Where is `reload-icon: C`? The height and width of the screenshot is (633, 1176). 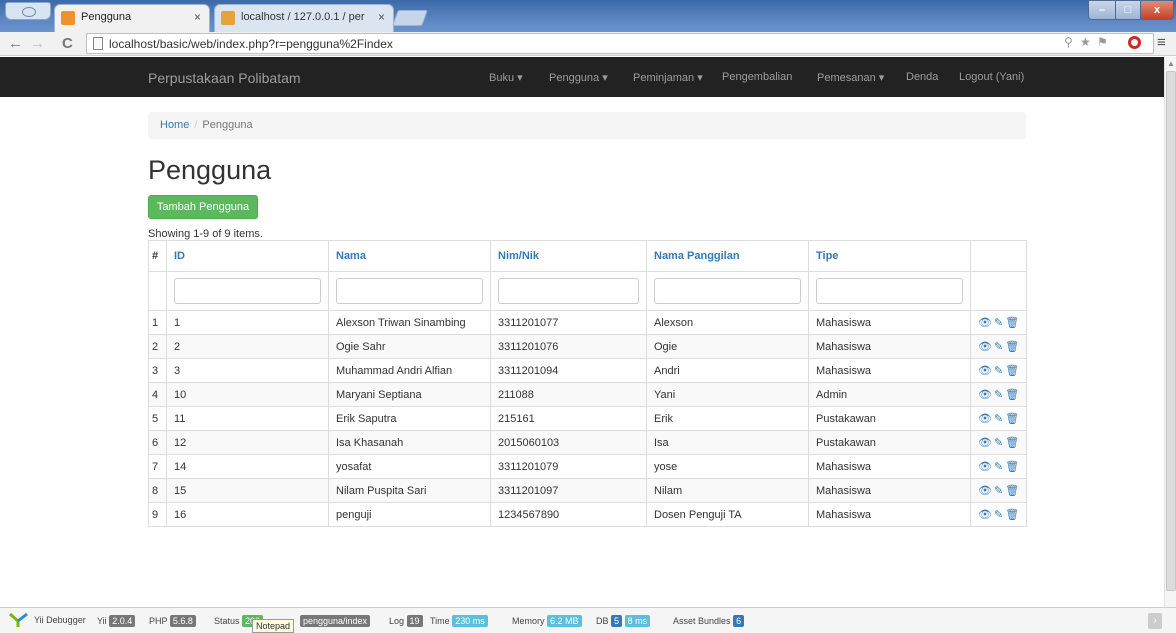 reload-icon: C is located at coordinates (67, 44).